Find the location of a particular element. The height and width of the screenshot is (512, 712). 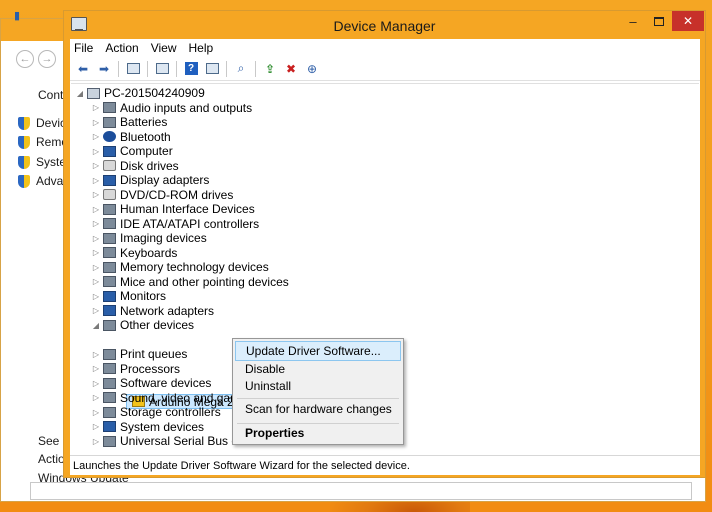

tree-root: ◢ PC-201504240909 is located at coordinates (140, 93).